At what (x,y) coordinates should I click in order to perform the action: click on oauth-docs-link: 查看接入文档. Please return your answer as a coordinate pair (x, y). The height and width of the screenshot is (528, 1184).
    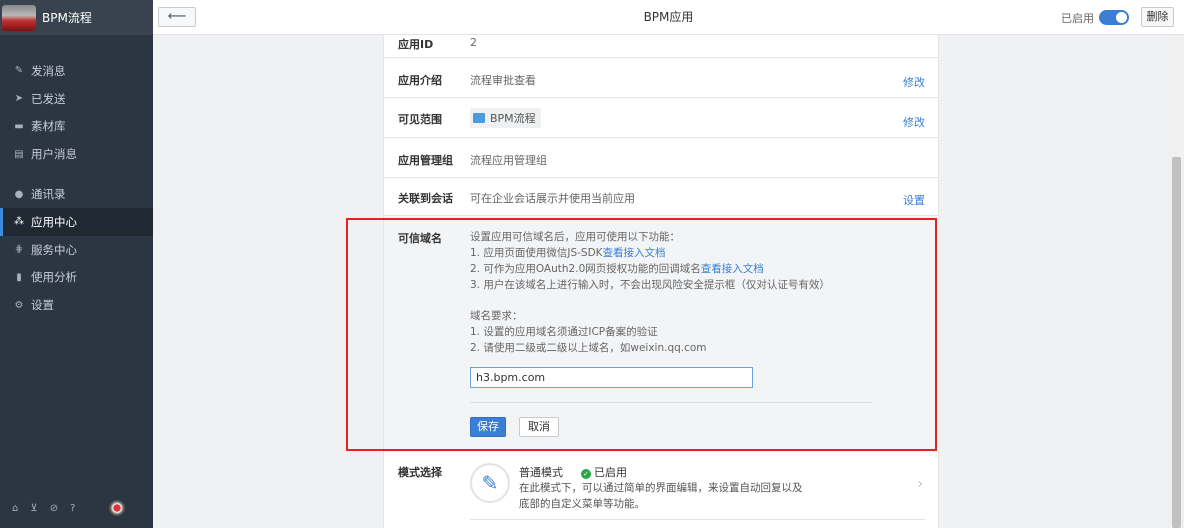
    Looking at the image, I should click on (732, 269).